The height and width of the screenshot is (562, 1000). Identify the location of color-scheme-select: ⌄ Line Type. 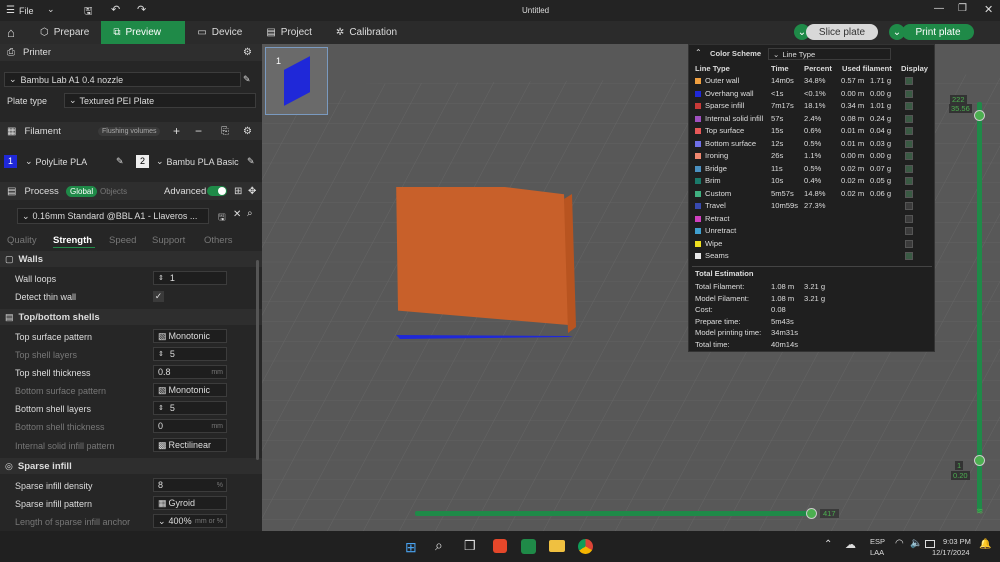
(829, 54).